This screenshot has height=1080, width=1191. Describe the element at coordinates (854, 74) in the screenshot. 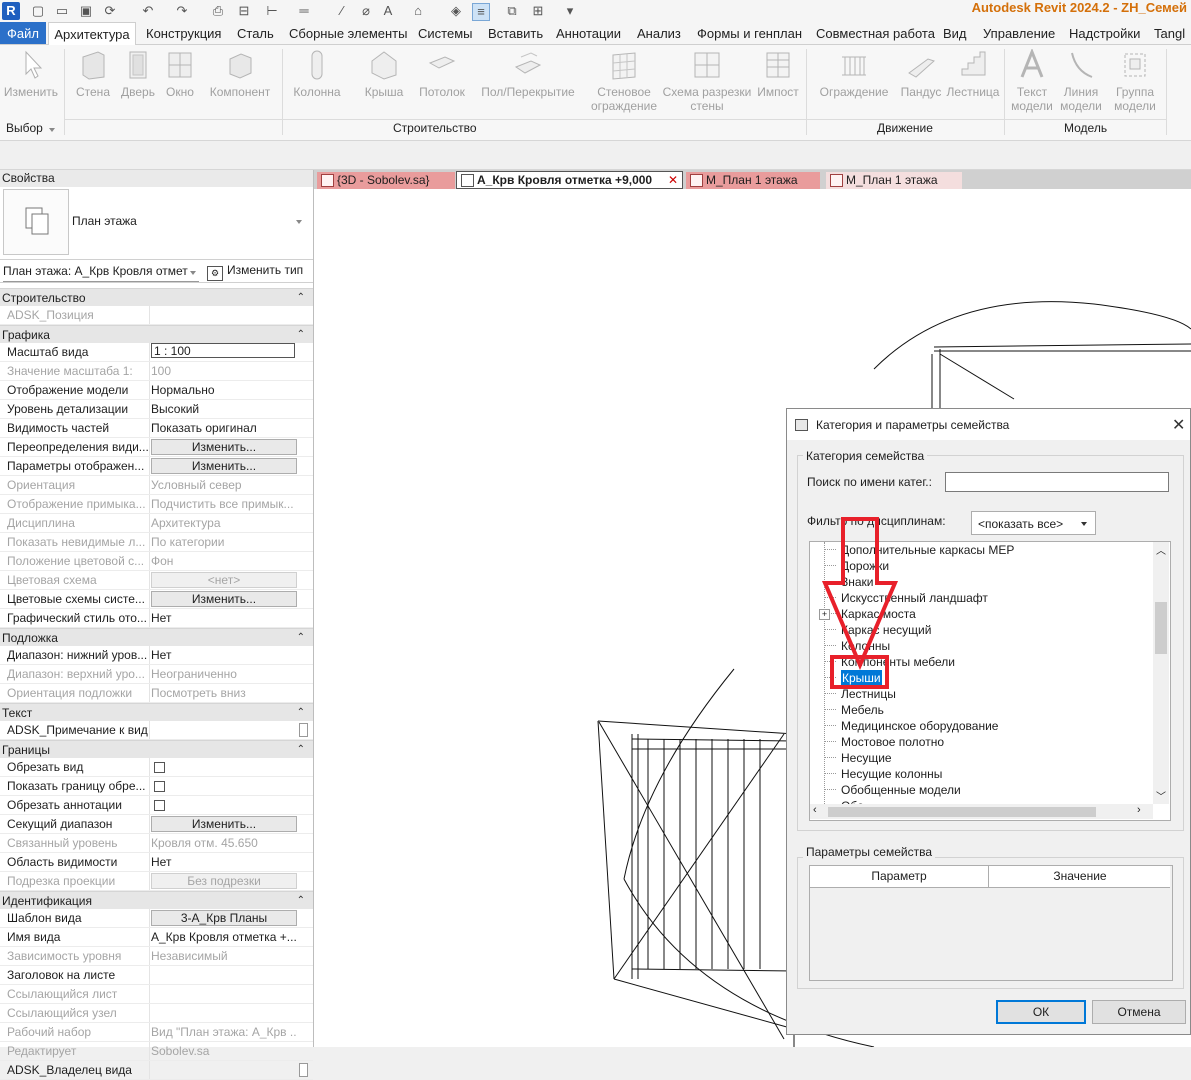

I see `railing-button: Ограждение` at that location.